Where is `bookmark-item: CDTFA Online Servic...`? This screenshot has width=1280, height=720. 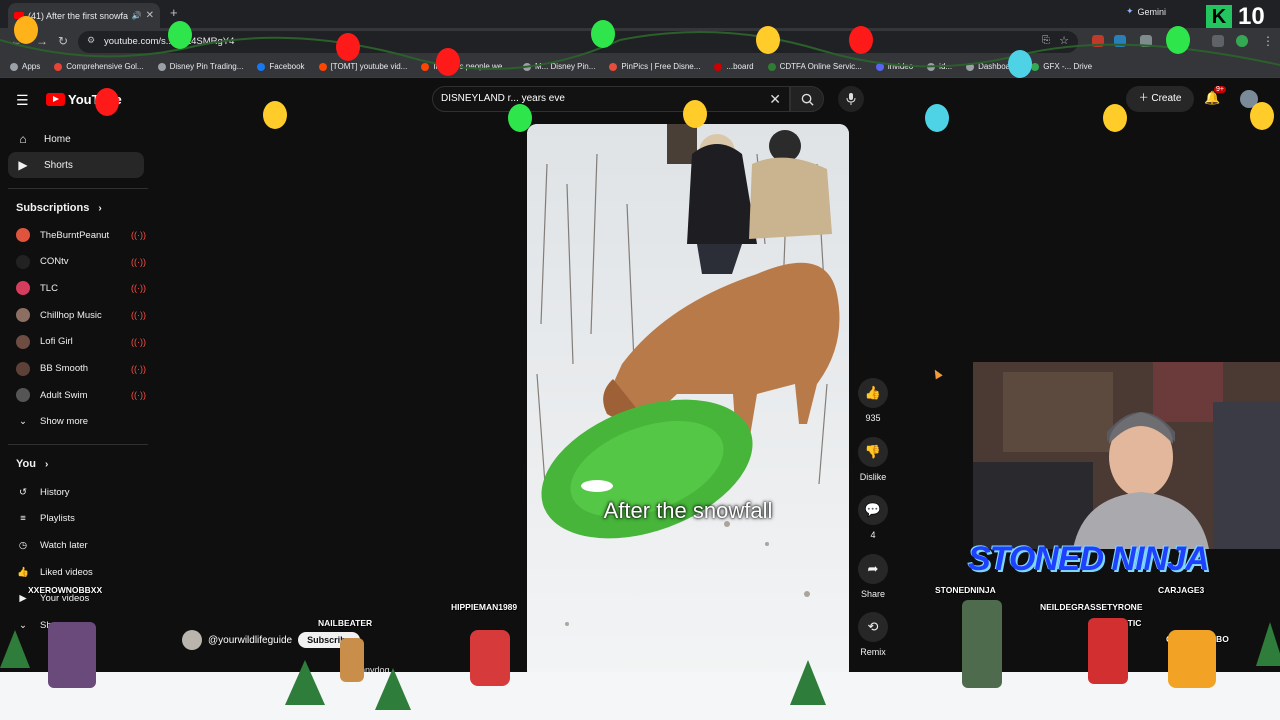 bookmark-item: CDTFA Online Servic... is located at coordinates (814, 66).